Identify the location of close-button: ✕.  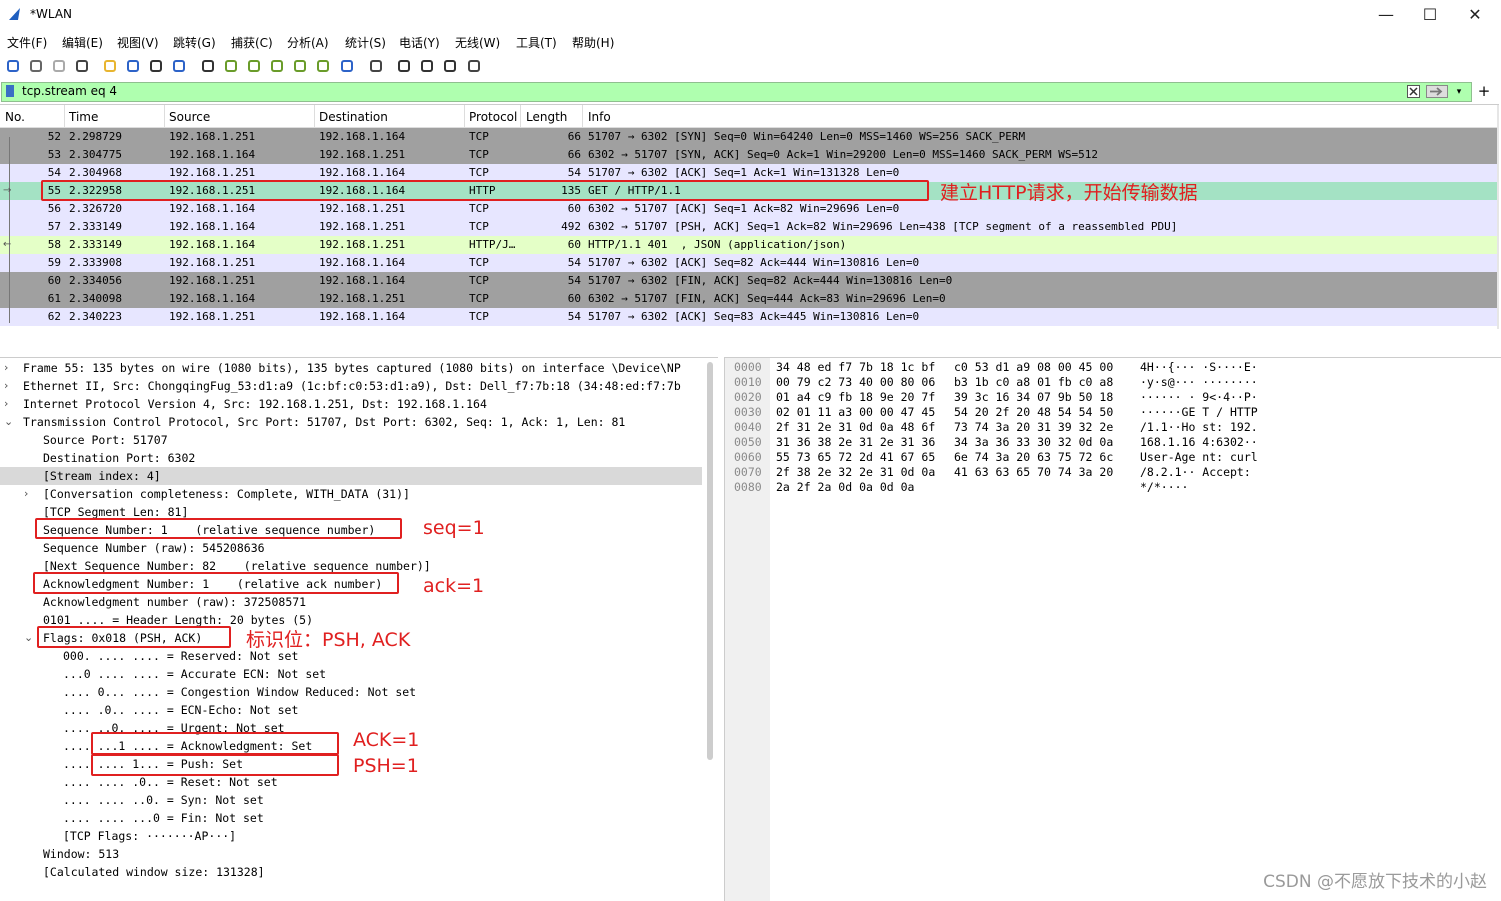
(1475, 15).